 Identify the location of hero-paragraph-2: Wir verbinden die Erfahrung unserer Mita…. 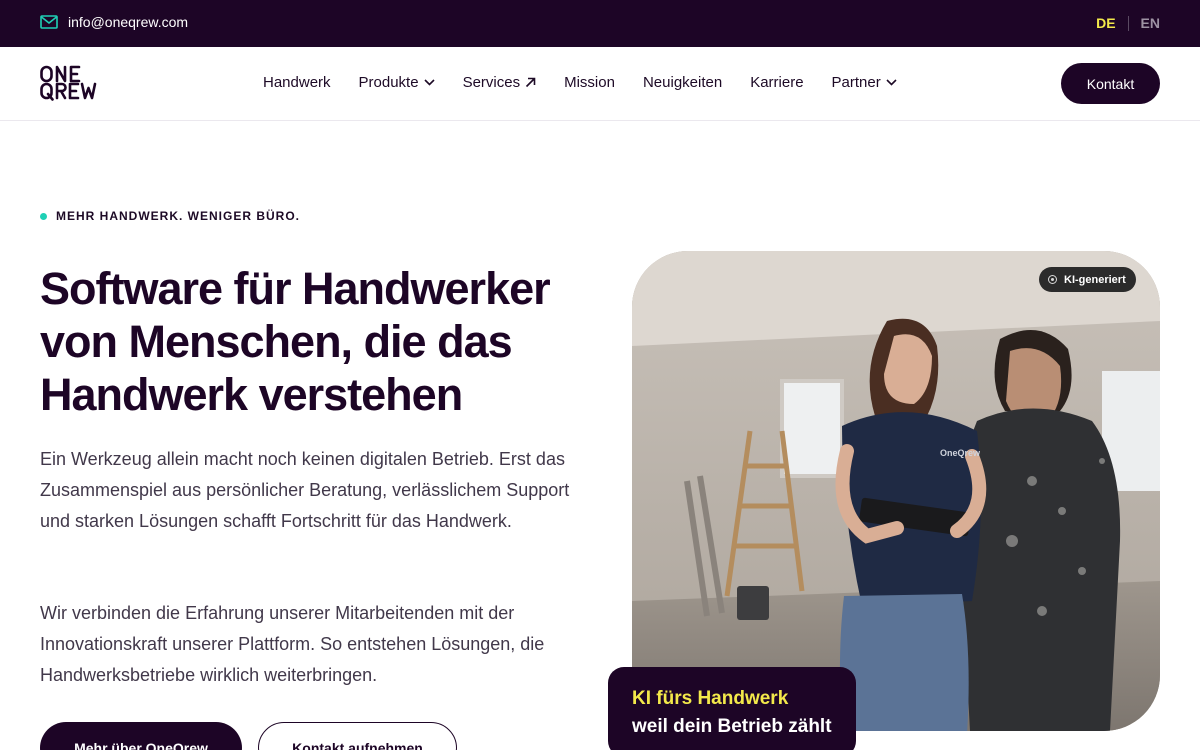
(292, 644).